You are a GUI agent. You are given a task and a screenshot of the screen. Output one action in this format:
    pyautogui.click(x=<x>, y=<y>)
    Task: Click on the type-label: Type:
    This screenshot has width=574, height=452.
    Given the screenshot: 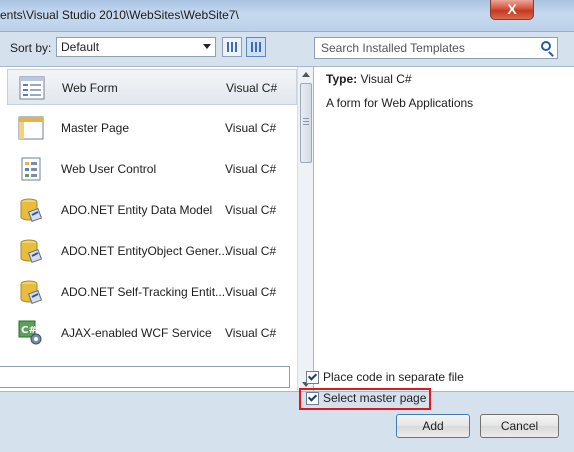 What is the action you would take?
    pyautogui.click(x=342, y=79)
    